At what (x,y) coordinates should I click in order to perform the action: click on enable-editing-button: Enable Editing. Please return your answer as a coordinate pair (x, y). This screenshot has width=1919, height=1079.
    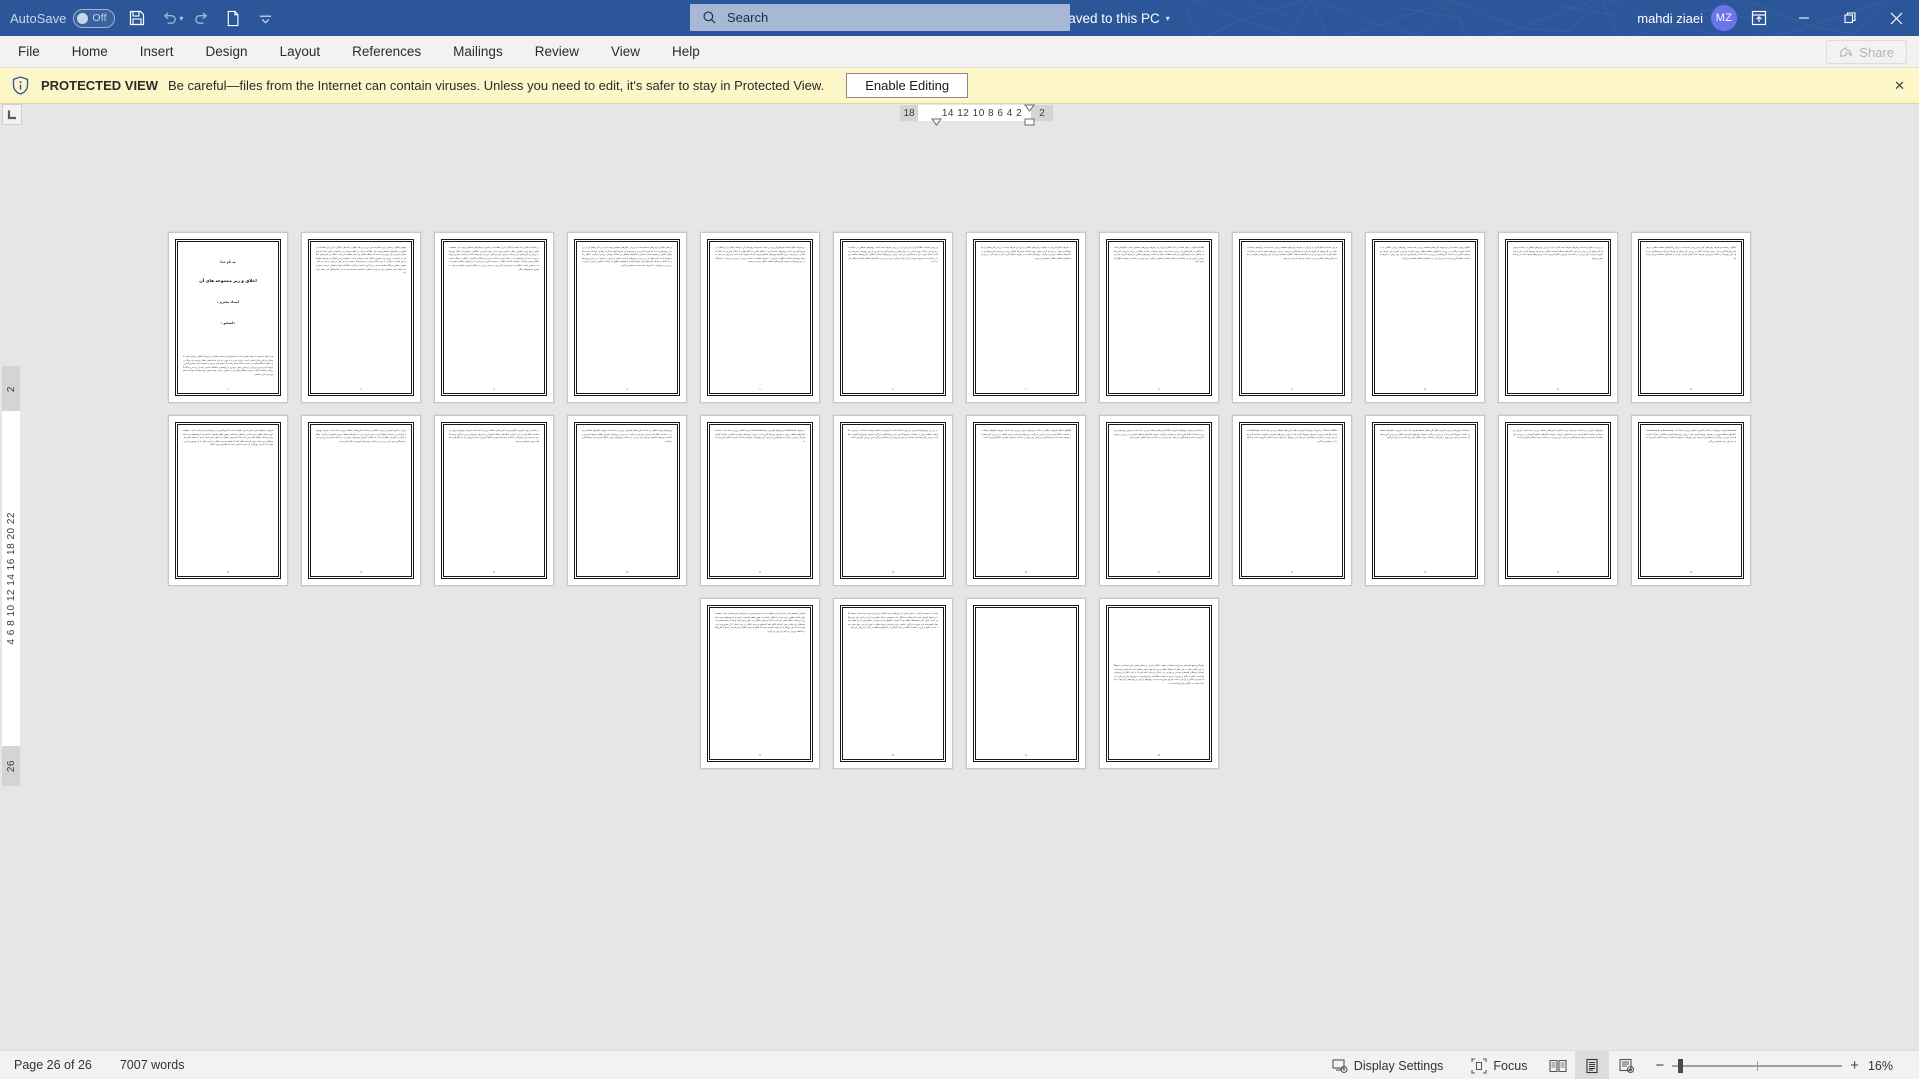
    Looking at the image, I should click on (907, 85).